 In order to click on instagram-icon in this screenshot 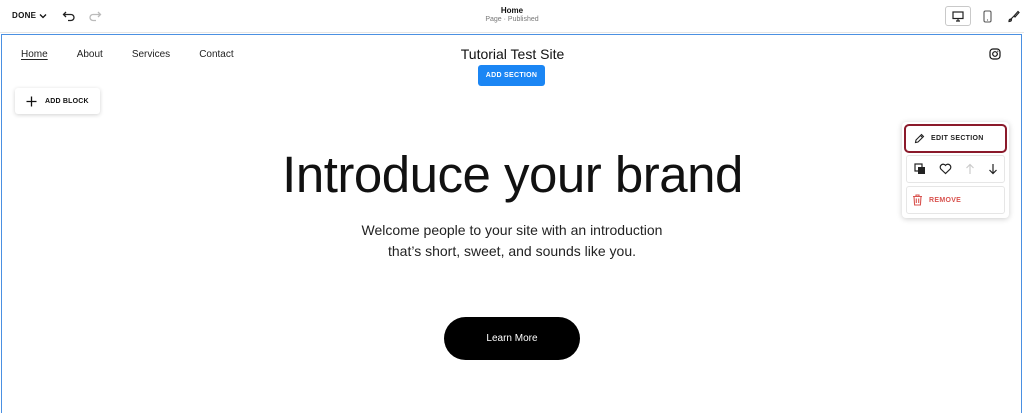, I will do `click(995, 54)`.